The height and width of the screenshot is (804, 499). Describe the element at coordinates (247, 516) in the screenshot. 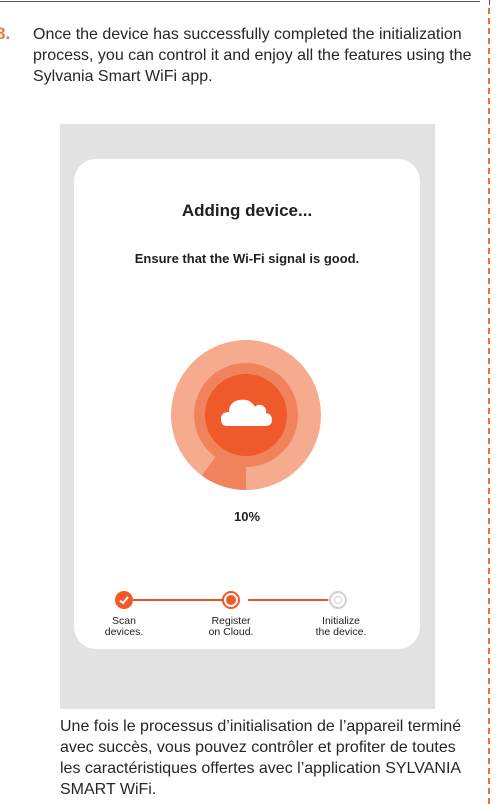

I see `progress-percent: 10%` at that location.